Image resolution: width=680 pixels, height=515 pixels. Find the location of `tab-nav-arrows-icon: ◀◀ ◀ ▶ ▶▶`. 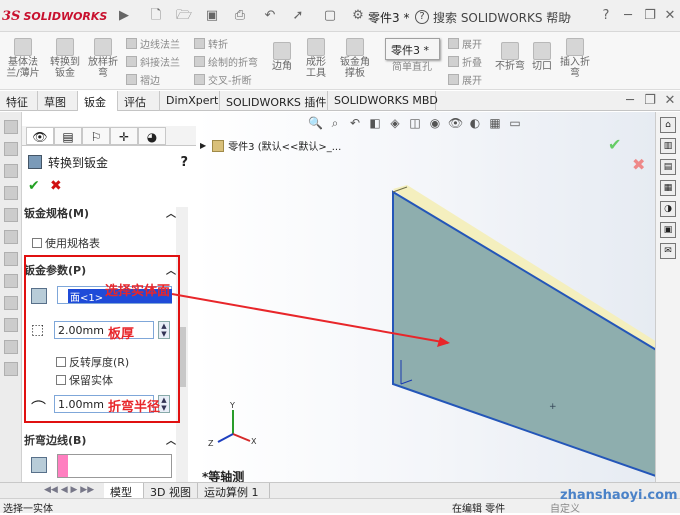

tab-nav-arrows-icon: ◀◀ ◀ ▶ ▶▶ is located at coordinates (69, 490).